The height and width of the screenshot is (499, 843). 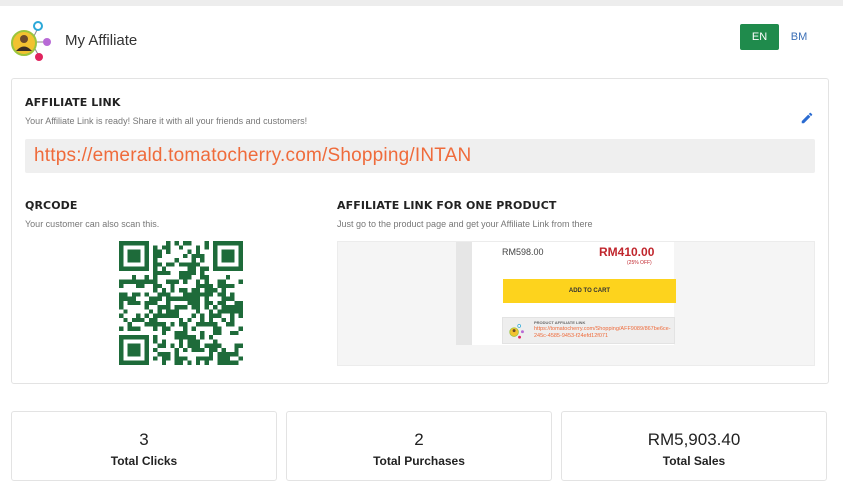 I want to click on preview-image-strip, so click(x=464, y=293).